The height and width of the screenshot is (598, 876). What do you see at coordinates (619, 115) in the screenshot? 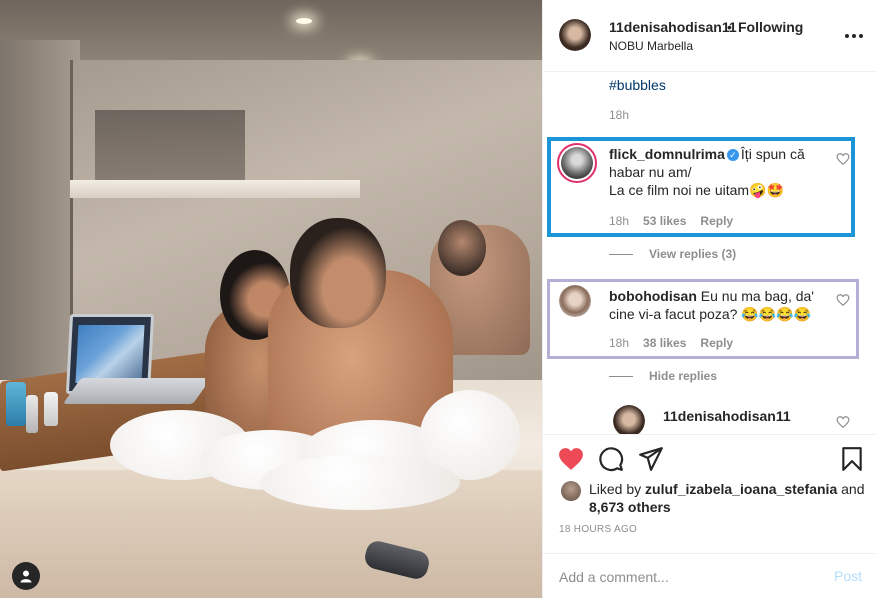
I see `caption-time: 18h` at bounding box center [619, 115].